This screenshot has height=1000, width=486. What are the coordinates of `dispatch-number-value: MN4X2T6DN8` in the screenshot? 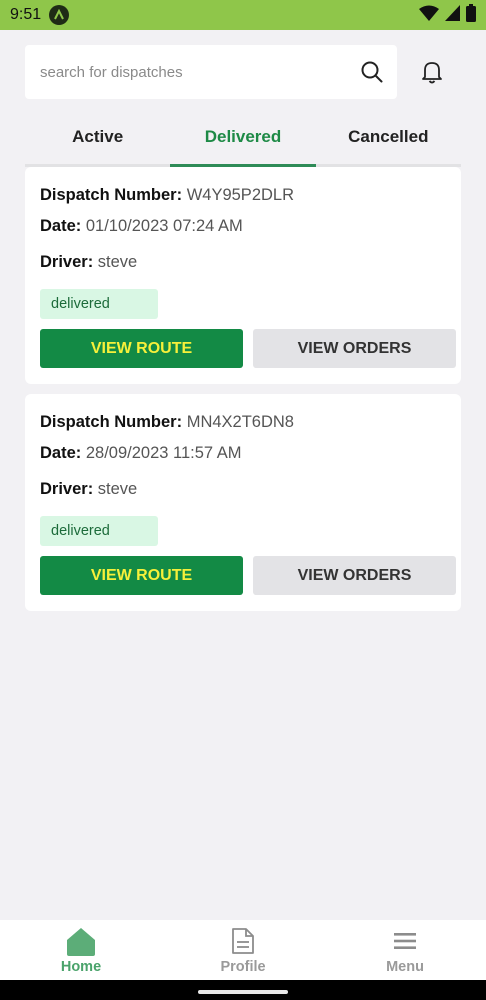 It's located at (240, 422).